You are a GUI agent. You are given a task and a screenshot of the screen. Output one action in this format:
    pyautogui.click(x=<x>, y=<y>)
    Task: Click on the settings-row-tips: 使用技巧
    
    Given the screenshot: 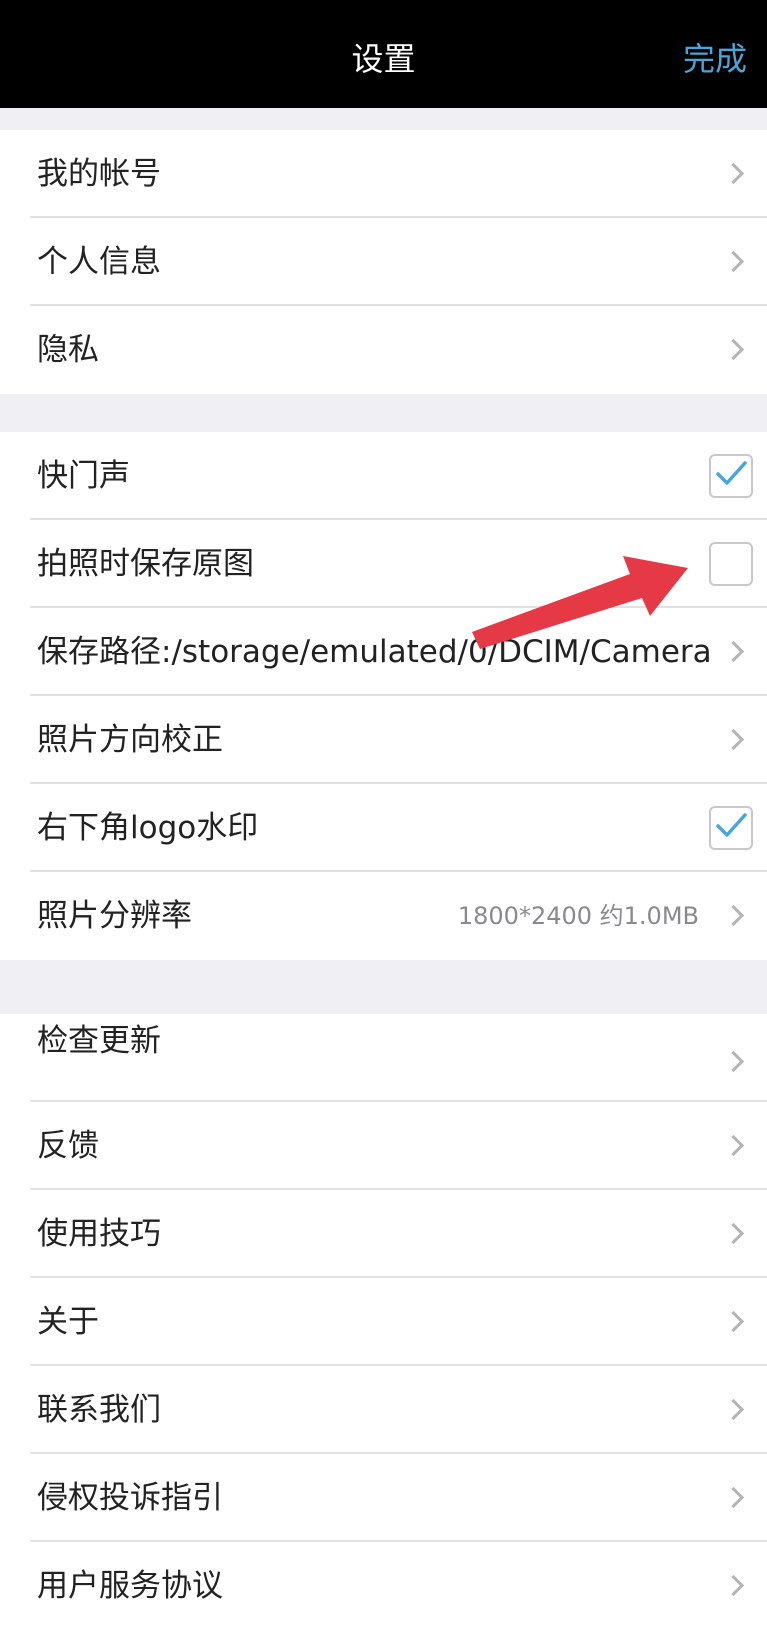 What is the action you would take?
    pyautogui.click(x=383, y=1234)
    